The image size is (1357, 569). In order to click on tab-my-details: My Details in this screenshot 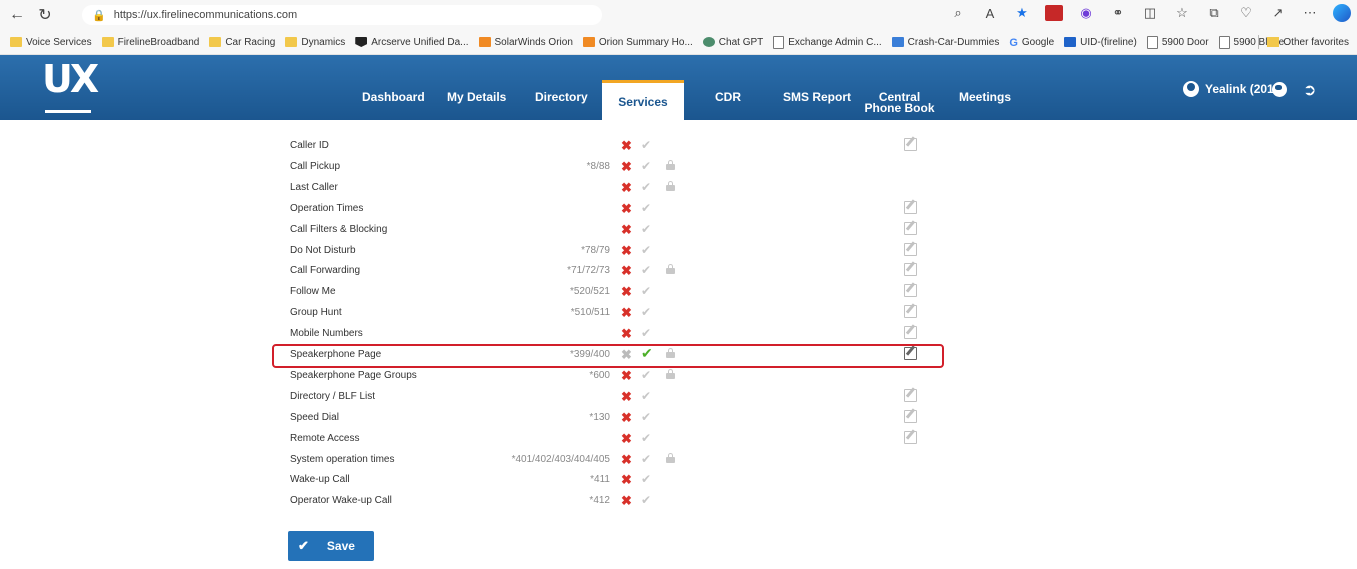, I will do `click(476, 97)`.